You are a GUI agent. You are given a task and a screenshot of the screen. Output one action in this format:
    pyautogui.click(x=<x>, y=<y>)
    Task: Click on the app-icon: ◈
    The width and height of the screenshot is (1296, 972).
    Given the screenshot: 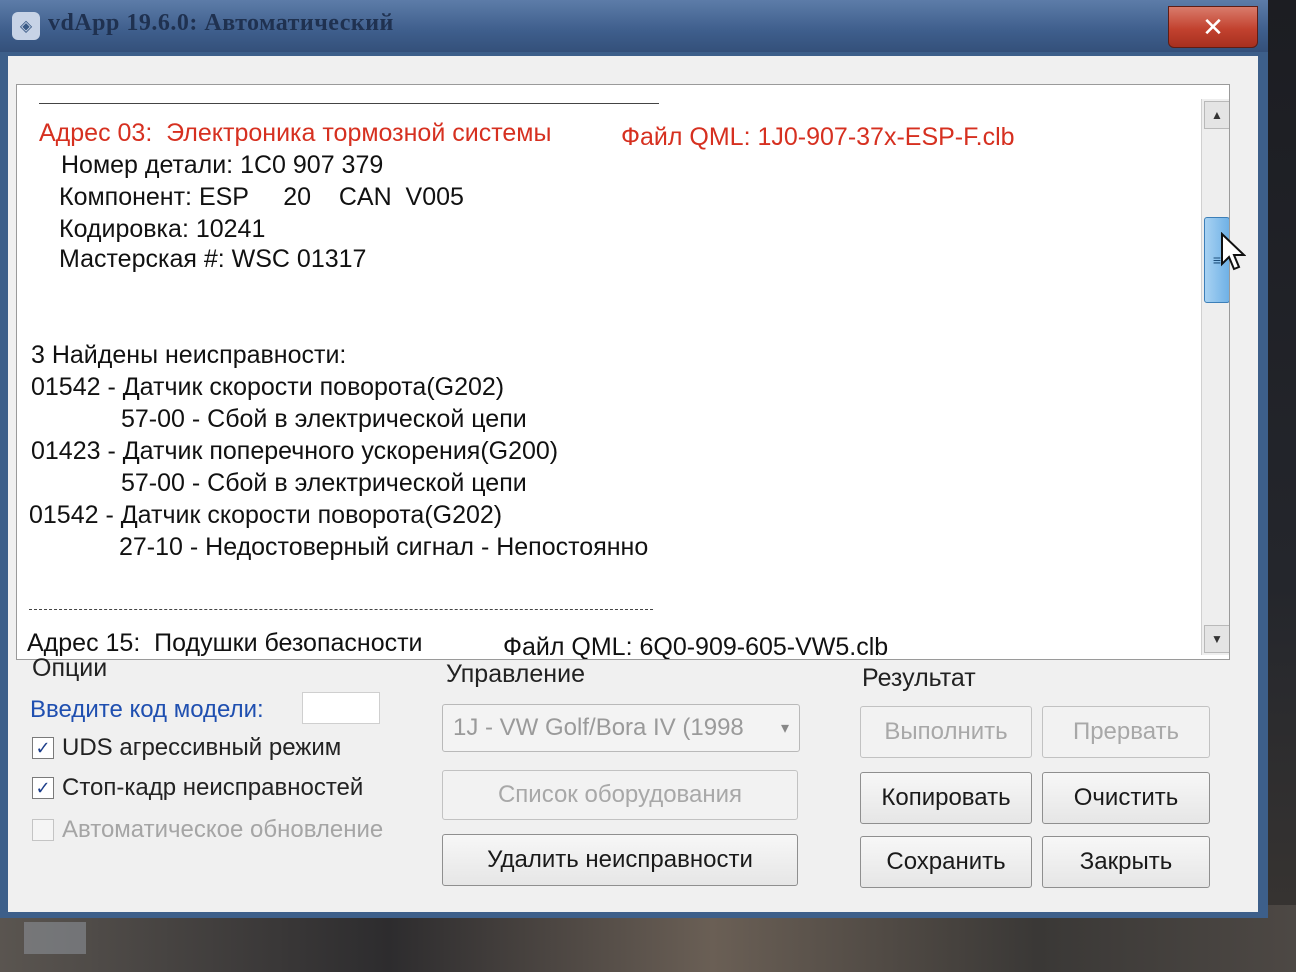 What is the action you would take?
    pyautogui.click(x=26, y=26)
    